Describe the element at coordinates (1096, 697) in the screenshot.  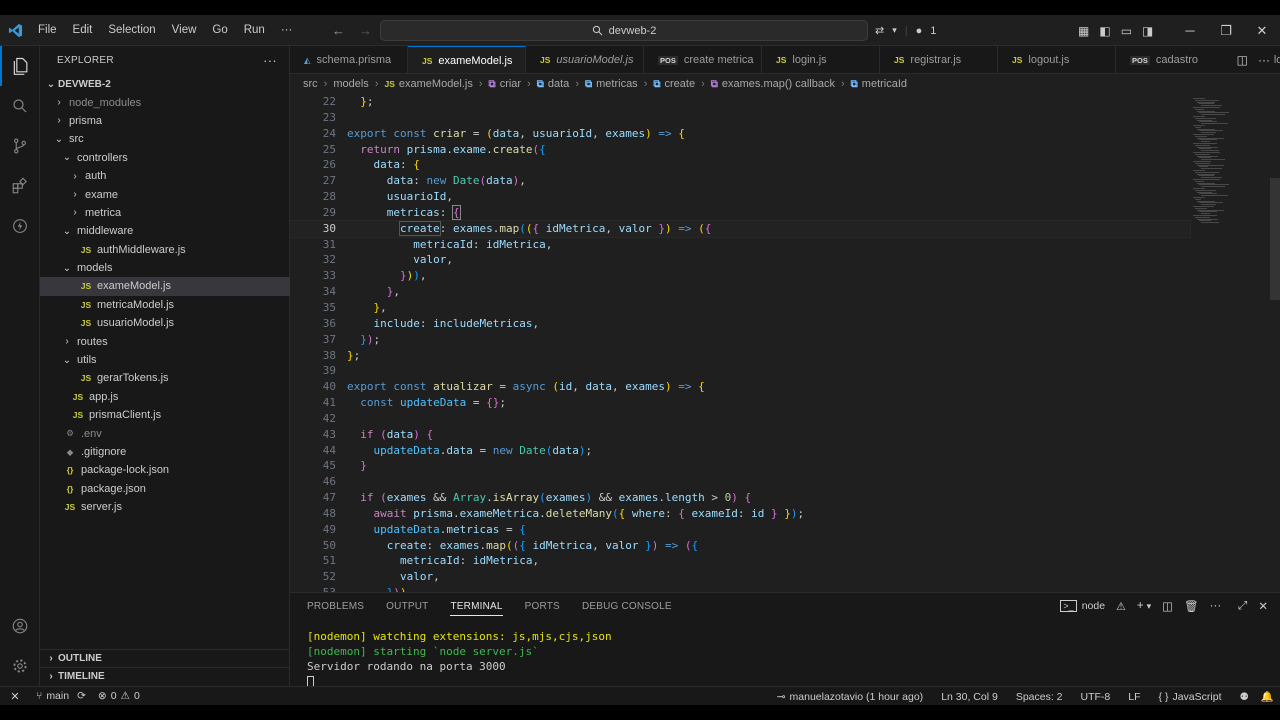
I see `encoding: UTF-8` at that location.